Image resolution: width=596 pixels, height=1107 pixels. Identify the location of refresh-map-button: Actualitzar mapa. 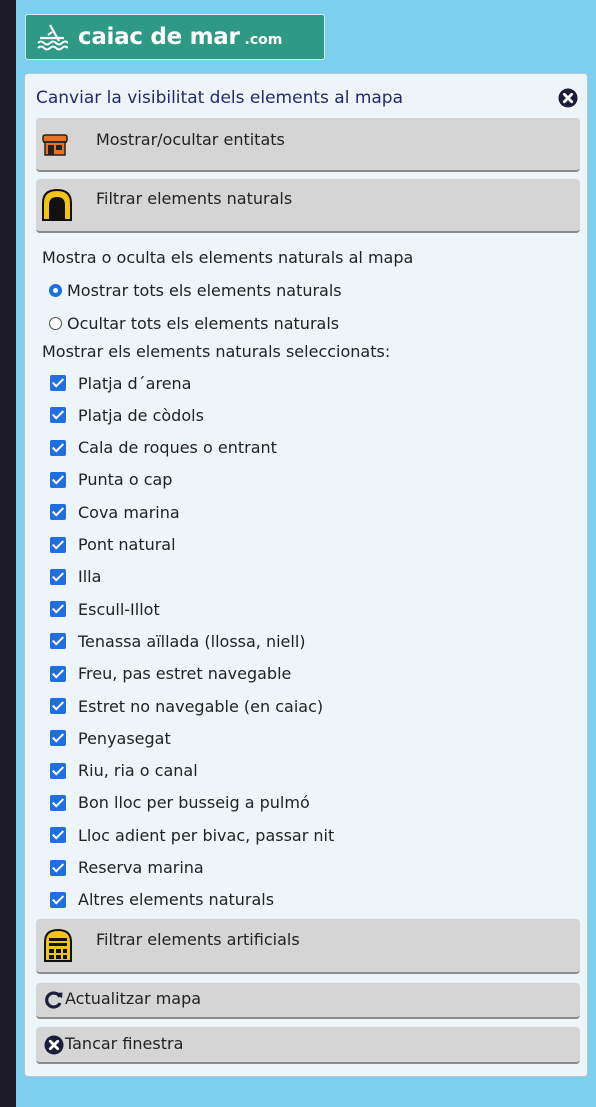
(308, 1001).